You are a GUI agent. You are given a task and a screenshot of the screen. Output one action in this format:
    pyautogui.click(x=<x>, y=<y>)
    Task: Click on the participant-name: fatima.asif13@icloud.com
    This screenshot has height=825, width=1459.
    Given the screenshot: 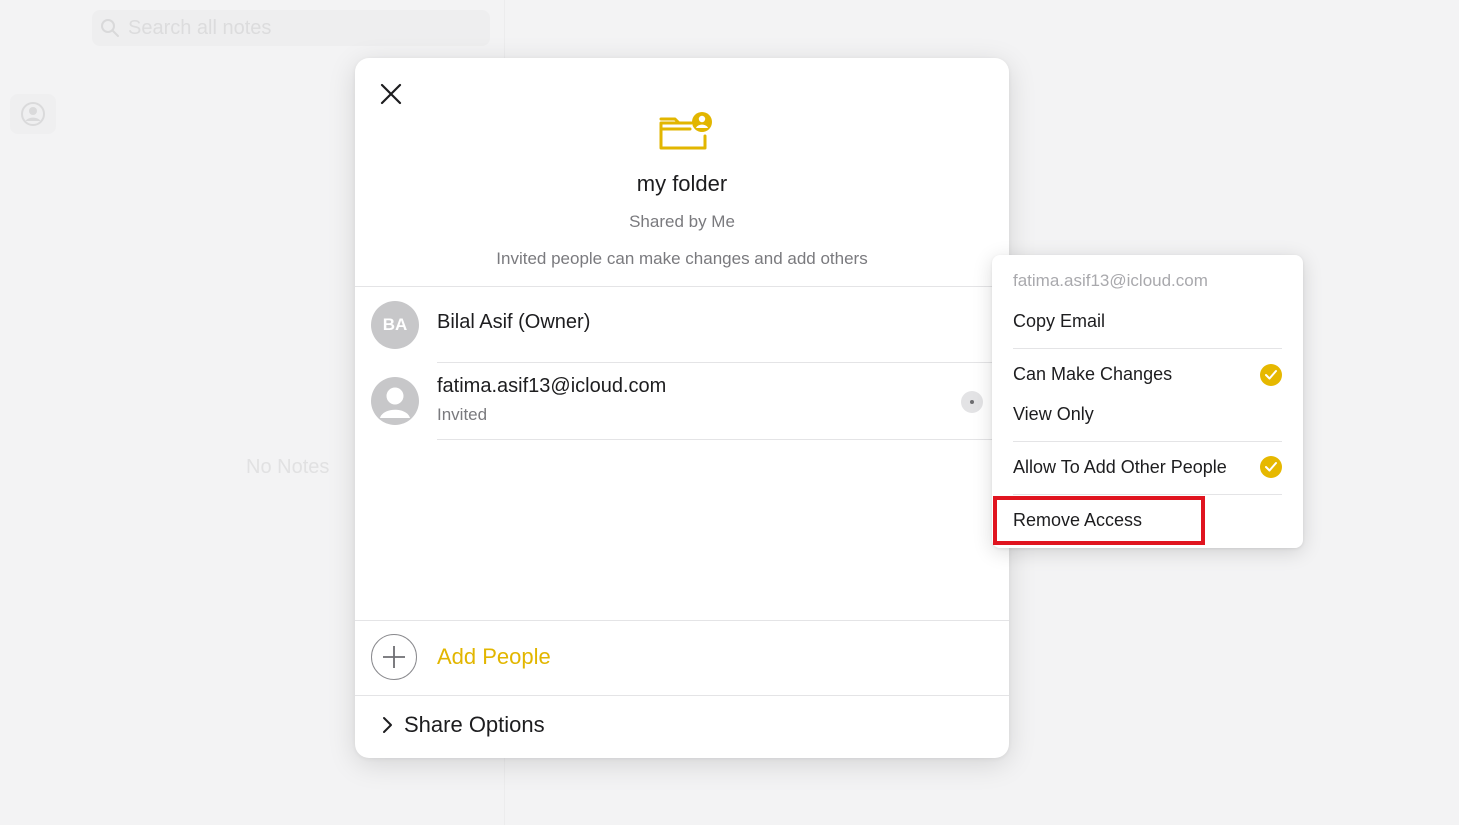 What is the action you would take?
    pyautogui.click(x=552, y=386)
    